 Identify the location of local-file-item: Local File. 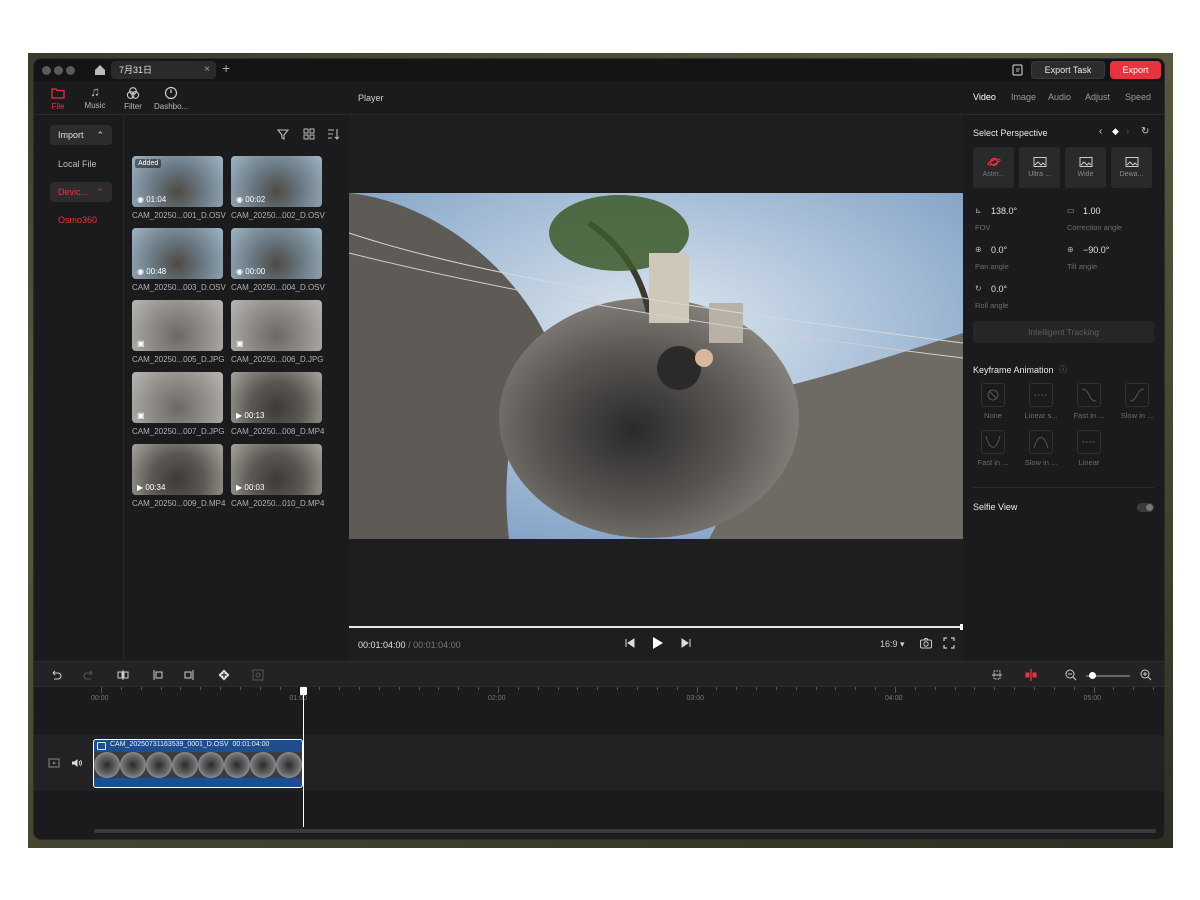
(77, 164).